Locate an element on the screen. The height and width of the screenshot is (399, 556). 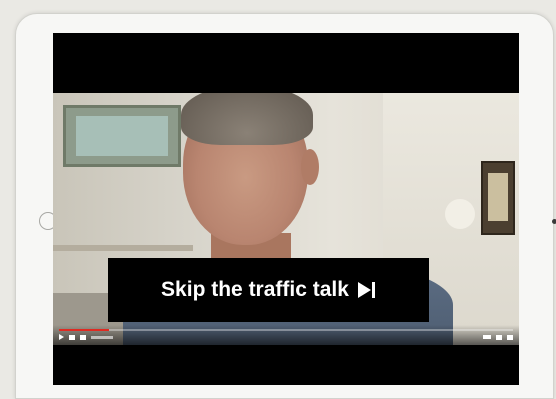
next-icon is located at coordinates (72, 337).